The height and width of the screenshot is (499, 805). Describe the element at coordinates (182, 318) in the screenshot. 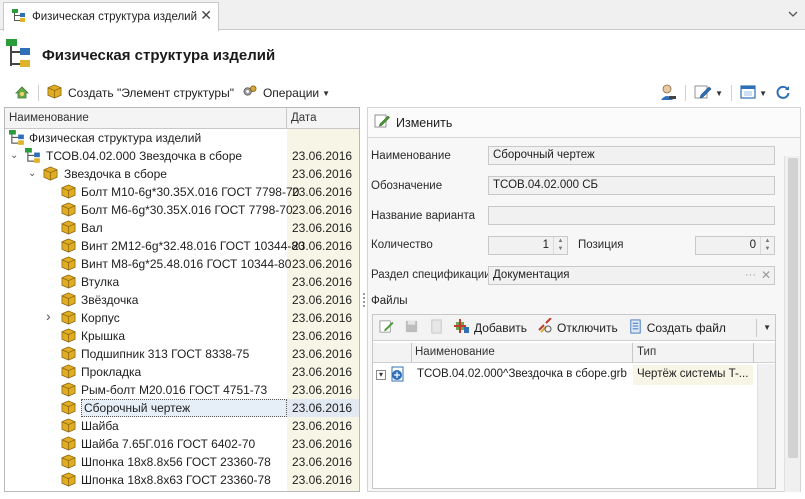

I see `tree-item-row: › Корпус 23.06.2016` at that location.